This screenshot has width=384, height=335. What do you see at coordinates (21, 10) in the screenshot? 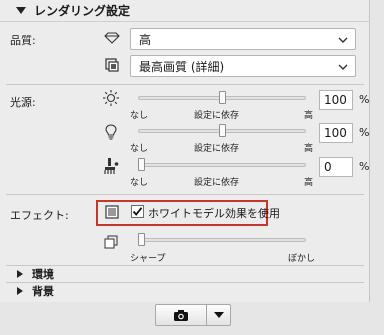
I see `collapse-triangle-icon` at bounding box center [21, 10].